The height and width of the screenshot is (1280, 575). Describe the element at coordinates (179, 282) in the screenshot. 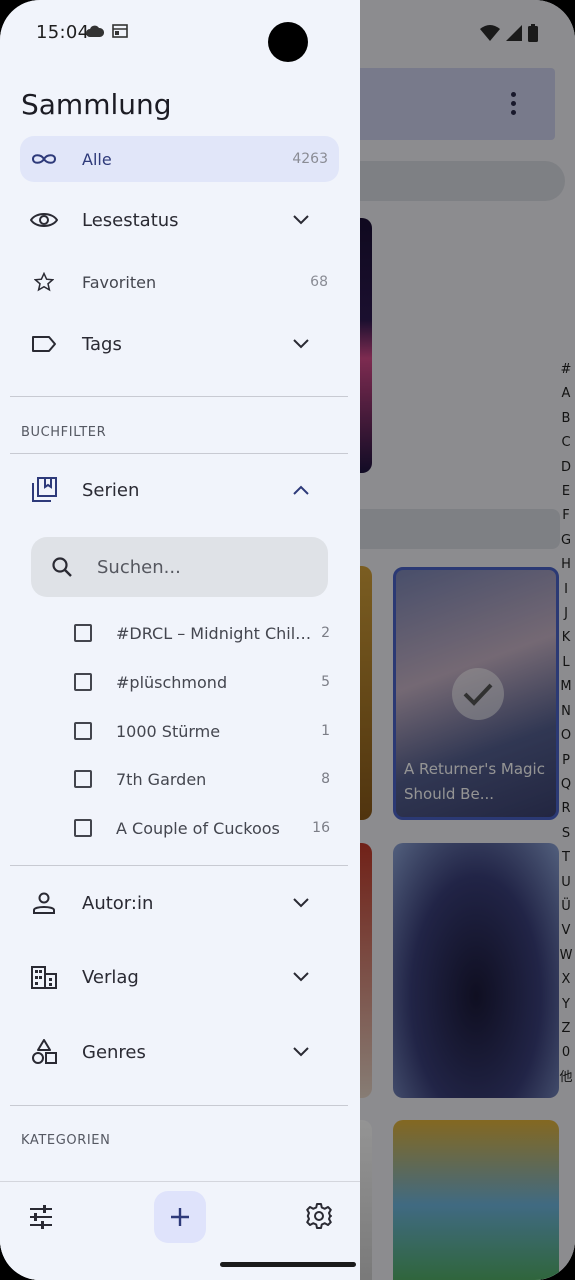

I see `nav-item-favorites: Favoriten 68` at that location.